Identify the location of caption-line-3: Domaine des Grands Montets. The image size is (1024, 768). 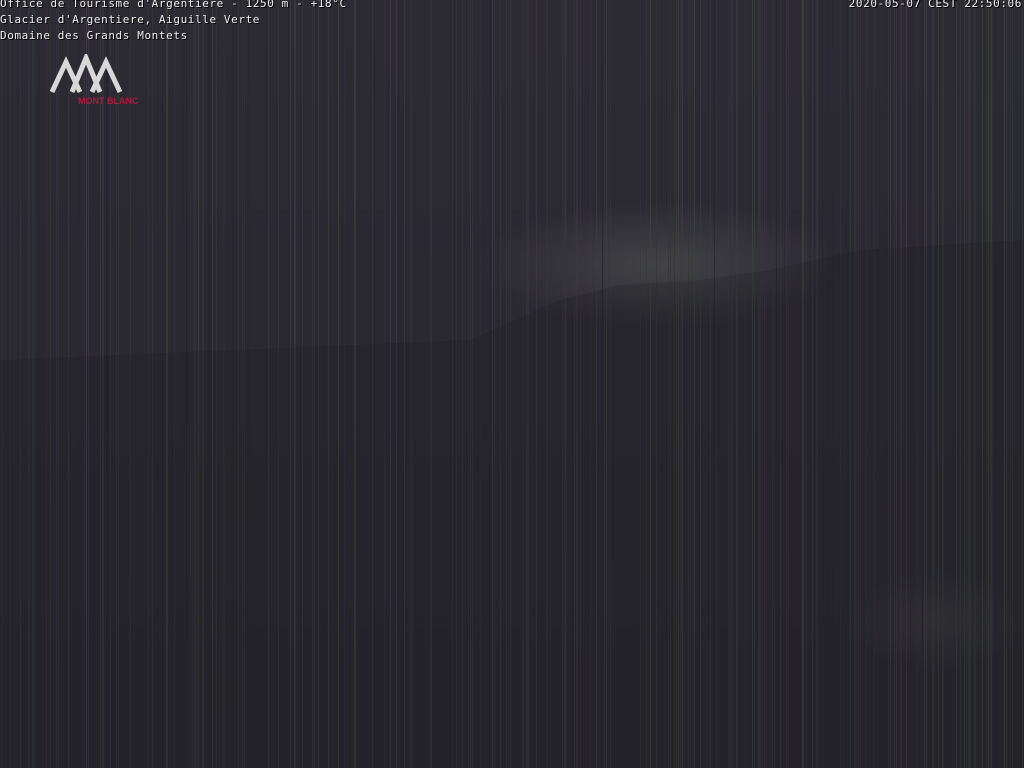
(94, 35).